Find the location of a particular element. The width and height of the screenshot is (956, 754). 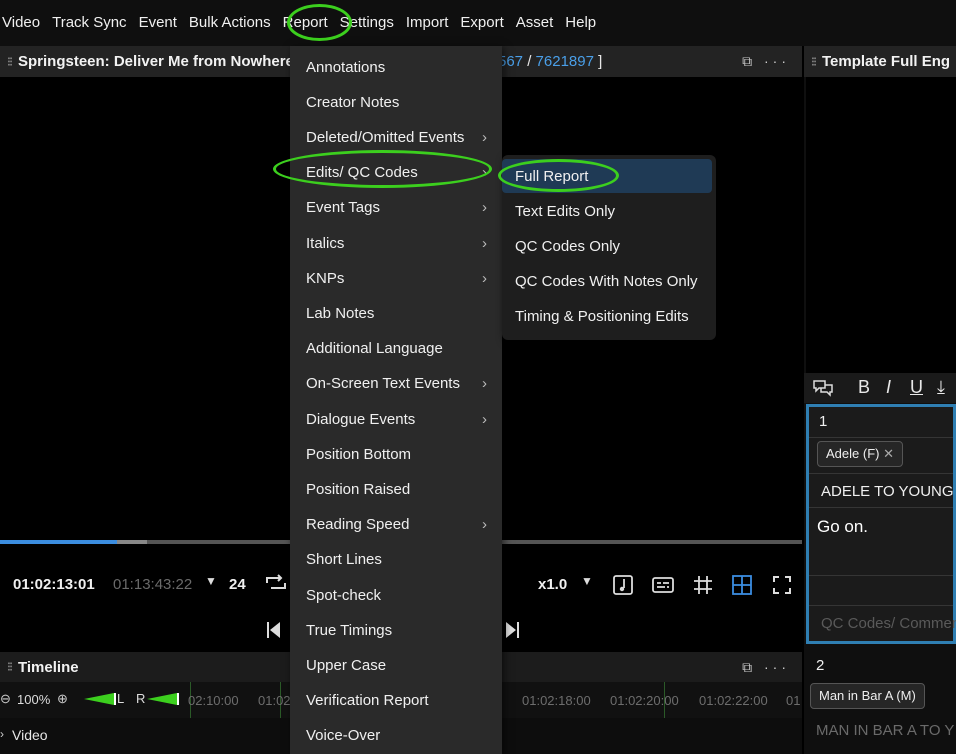

report-item-label: On-Screen Text Events is located at coordinates (383, 383).